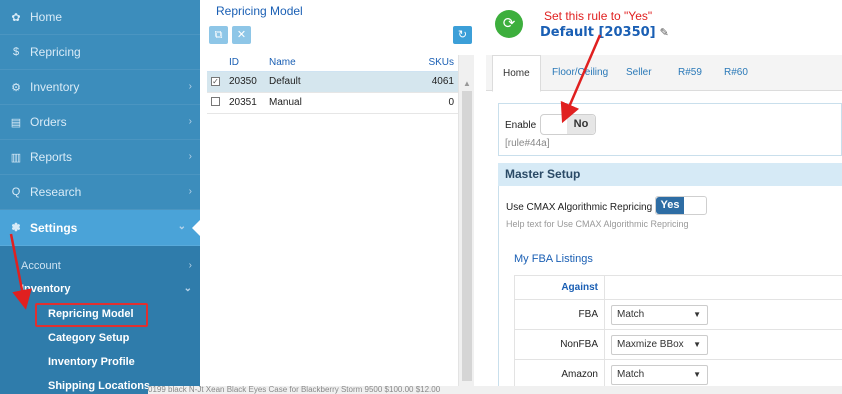 This screenshot has width=842, height=394. I want to click on cmax-toggle-value: Yes, so click(670, 205).